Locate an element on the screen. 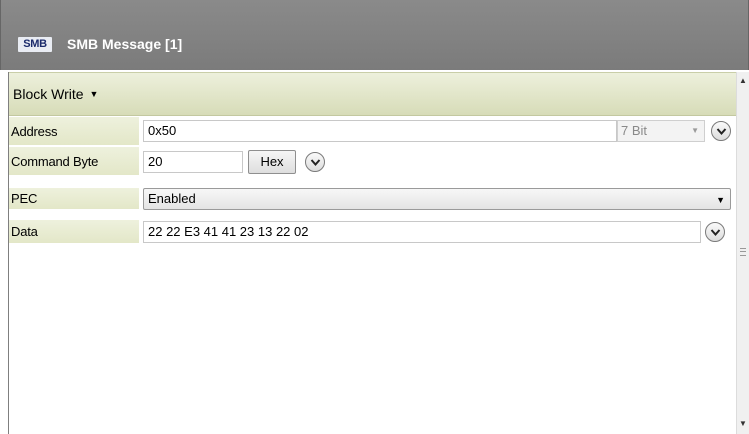  data-expand-button is located at coordinates (715, 232).